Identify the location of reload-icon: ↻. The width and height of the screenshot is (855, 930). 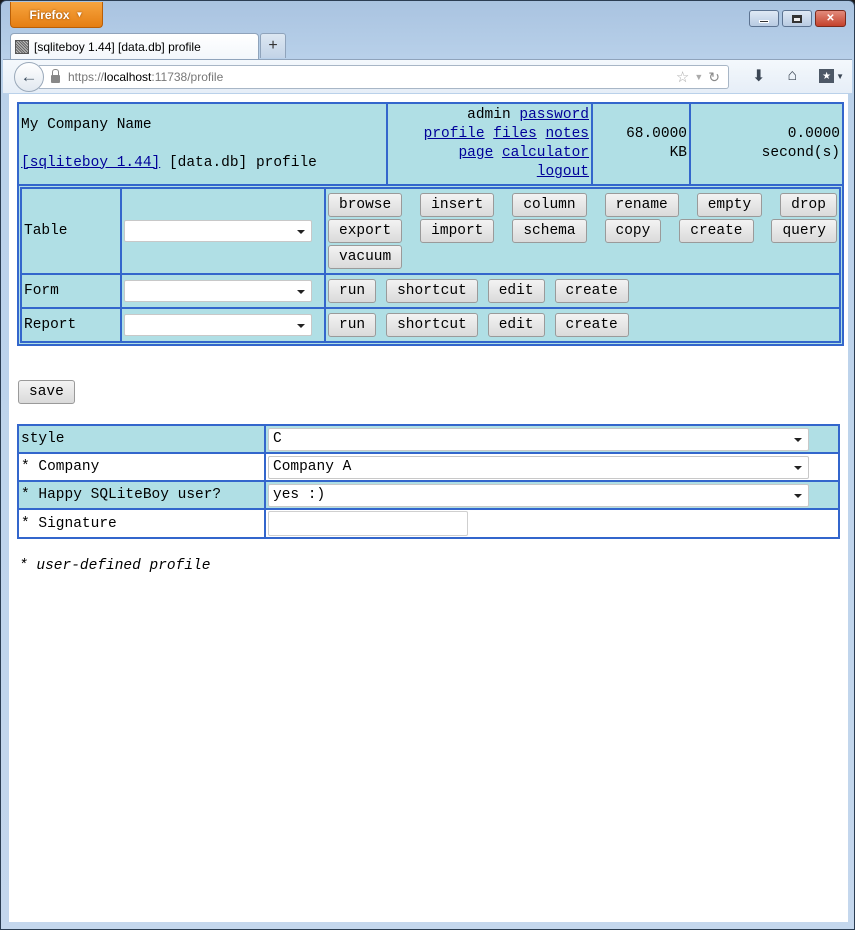
(714, 77).